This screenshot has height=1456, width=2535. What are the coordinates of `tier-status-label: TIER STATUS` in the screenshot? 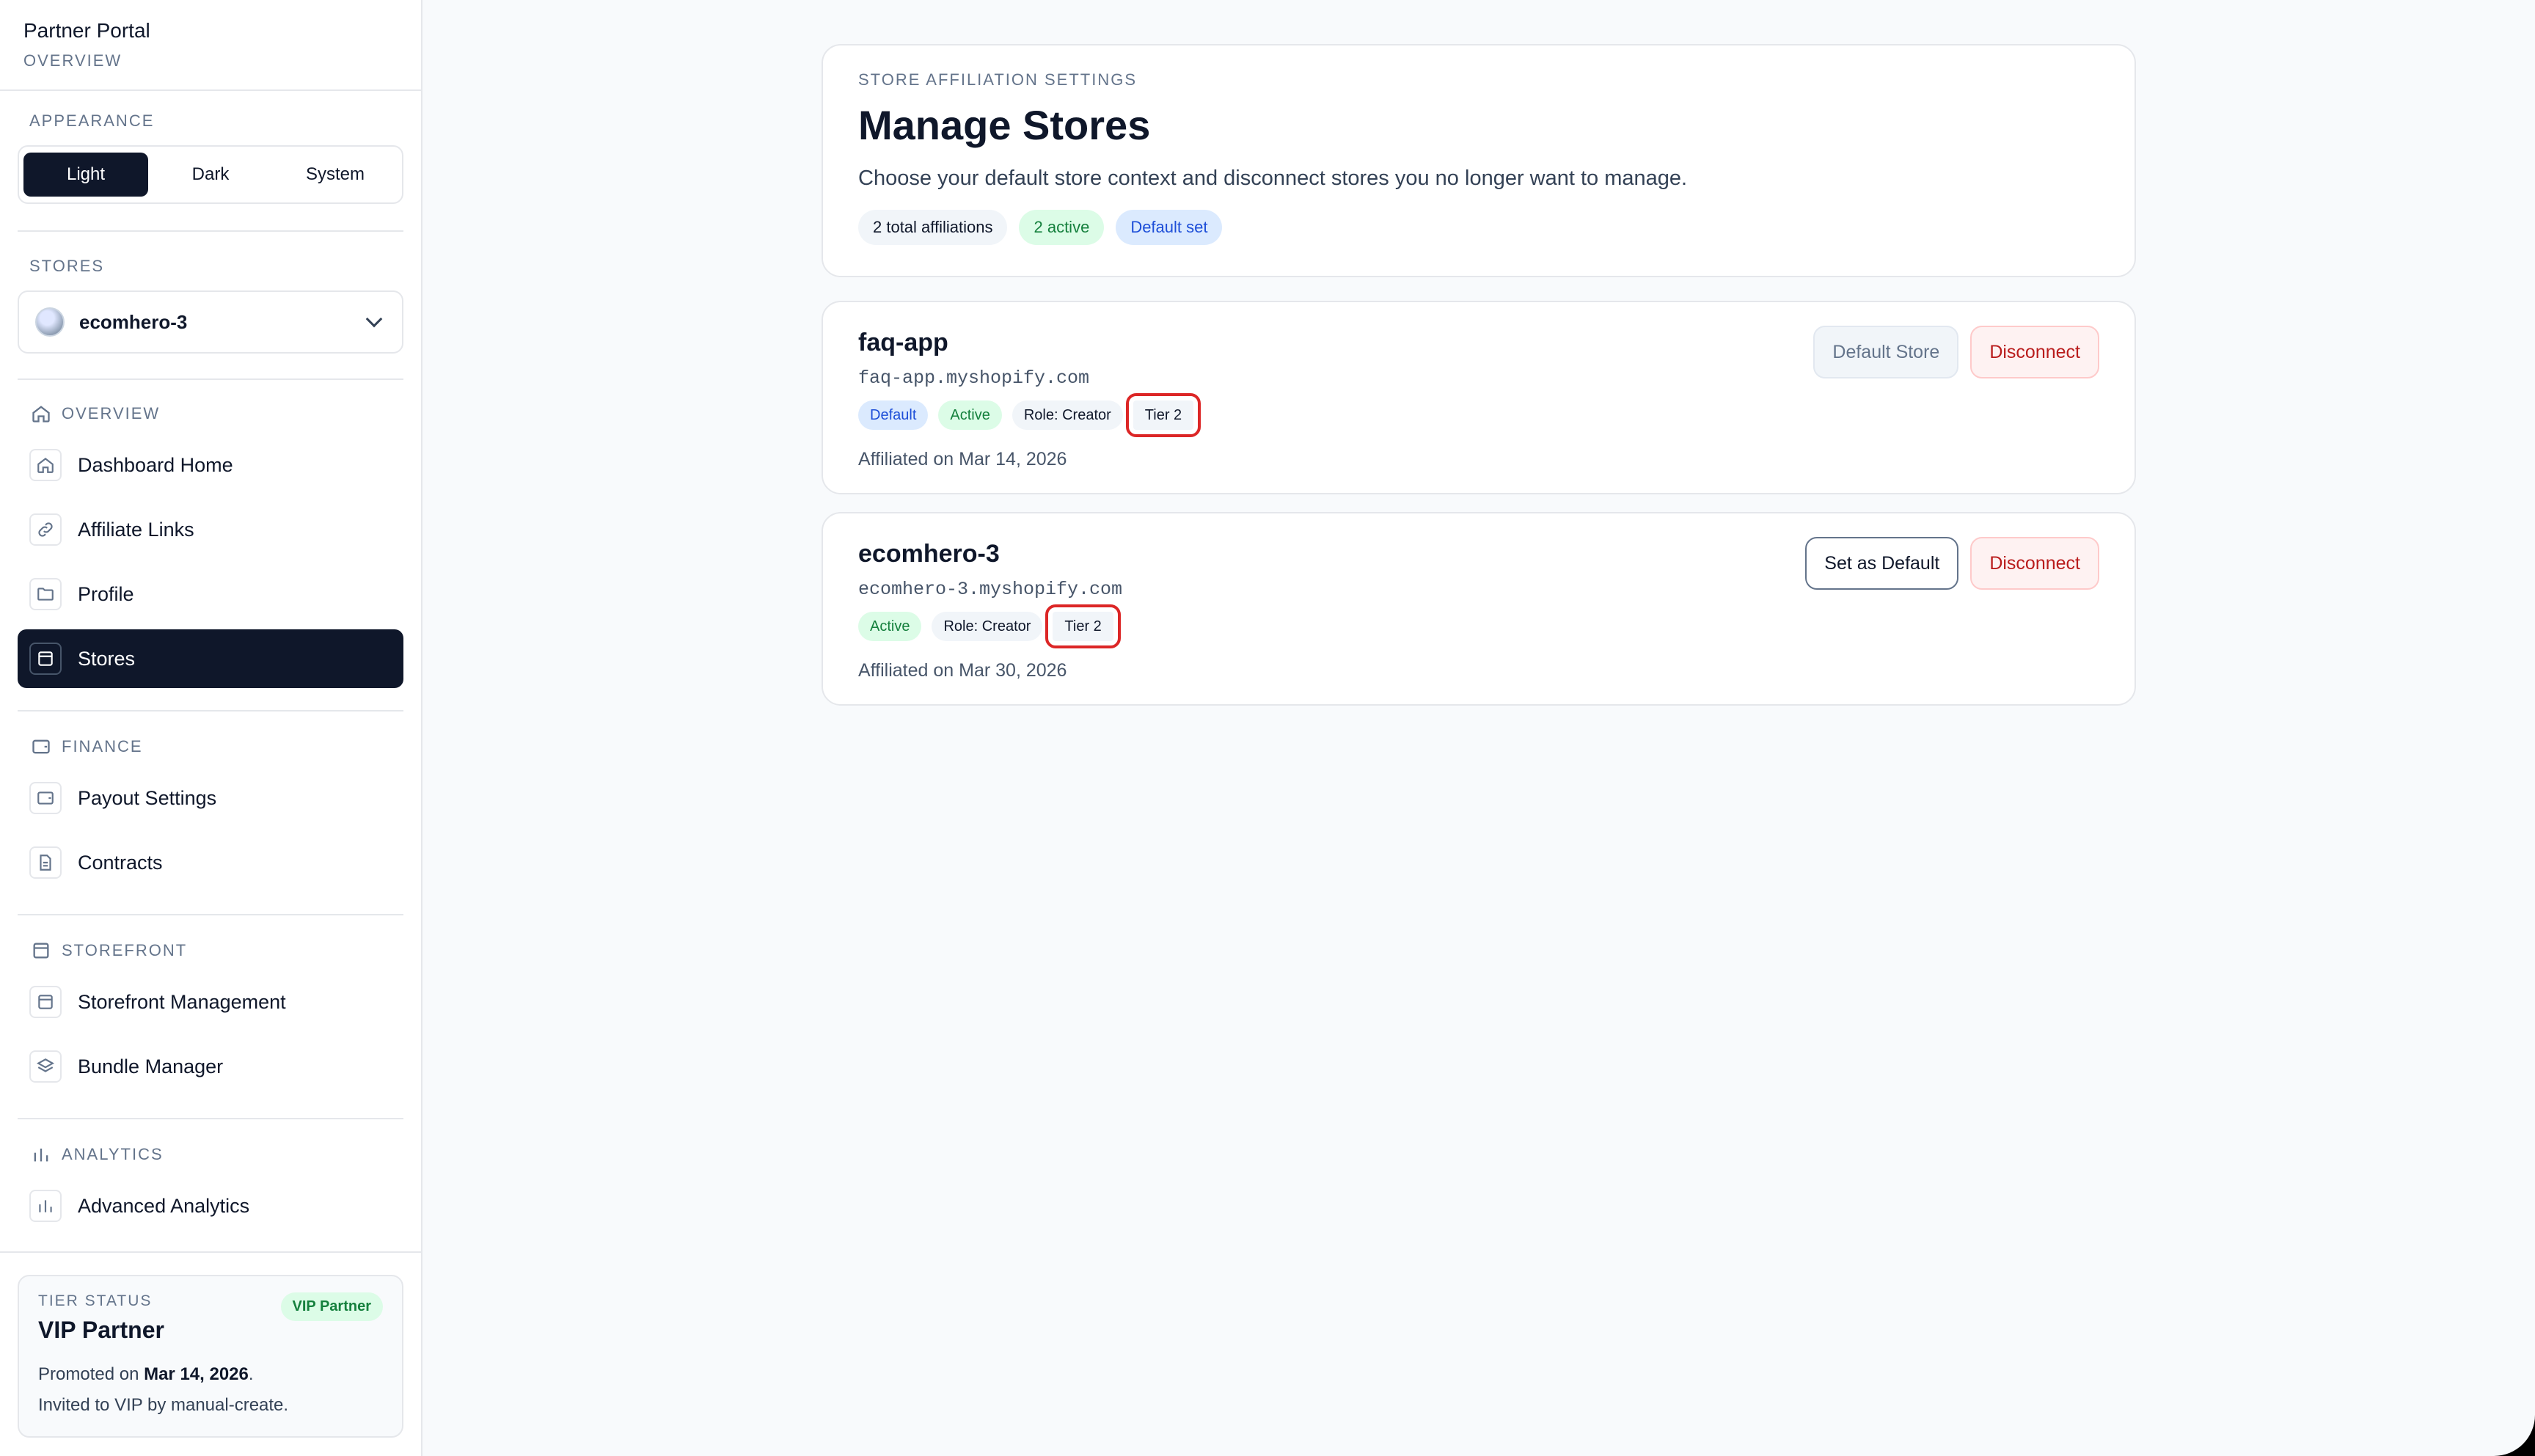 It's located at (95, 1300).